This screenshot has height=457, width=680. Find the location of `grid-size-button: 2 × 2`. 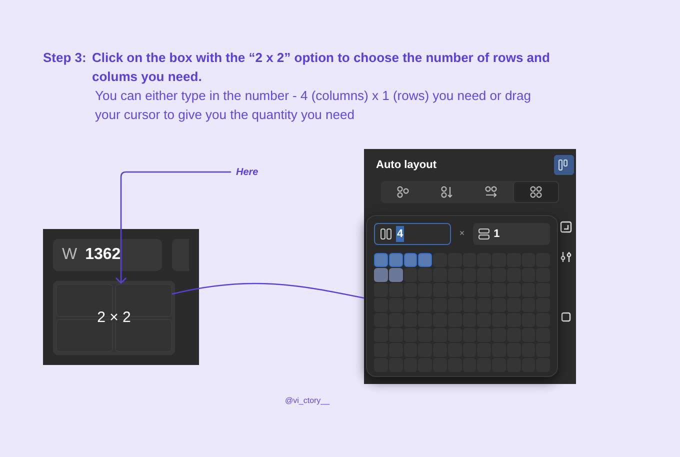

grid-size-button: 2 × 2 is located at coordinates (114, 318).